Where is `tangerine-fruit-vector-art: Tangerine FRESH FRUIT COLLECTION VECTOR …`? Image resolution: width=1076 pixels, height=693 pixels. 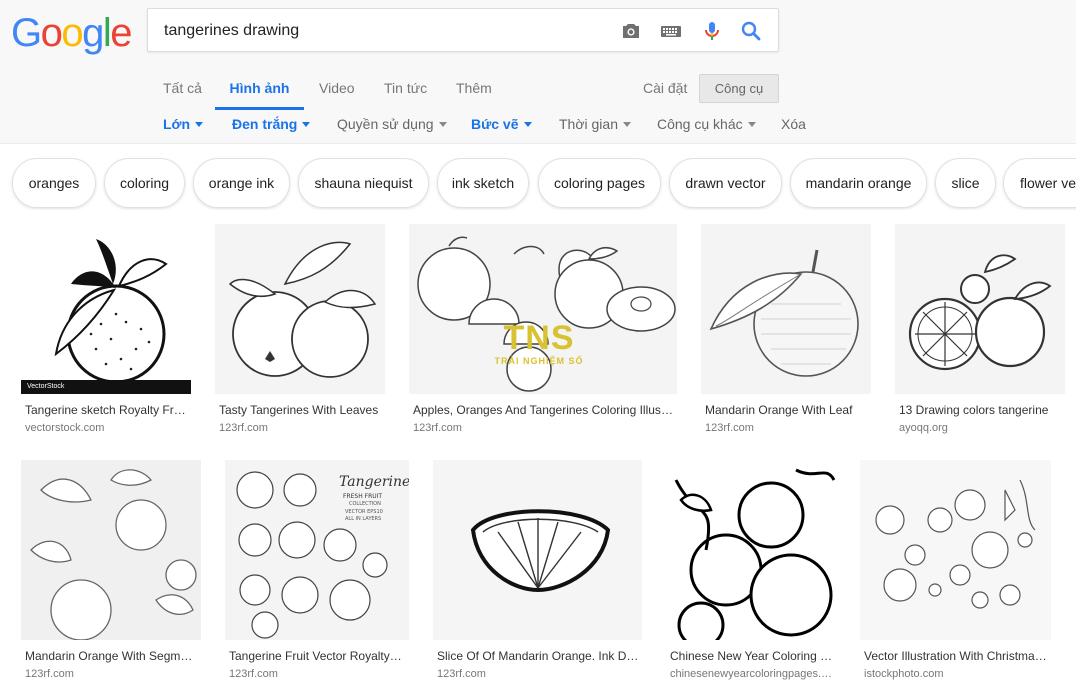 tangerine-fruit-vector-art: Tangerine FRESH FRUIT COLLECTION VECTOR … is located at coordinates (322, 555).